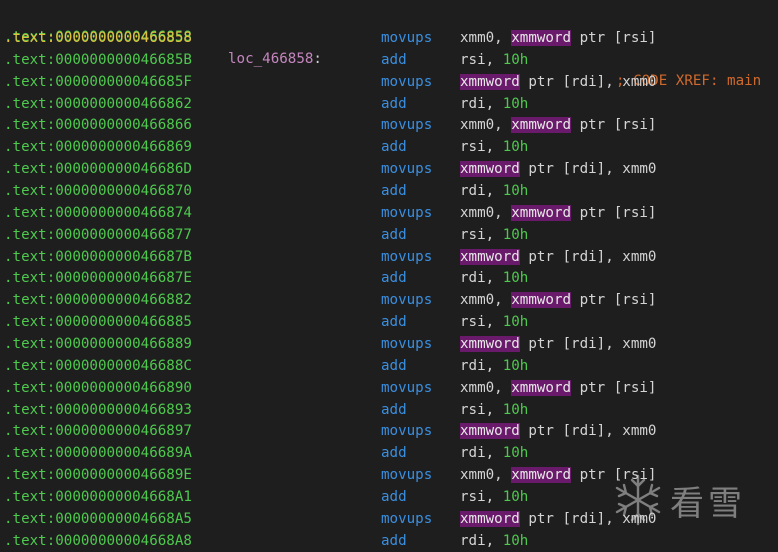 This screenshot has width=778, height=552. What do you see at coordinates (98, 322) in the screenshot?
I see `address: .text:0000000000466885` at bounding box center [98, 322].